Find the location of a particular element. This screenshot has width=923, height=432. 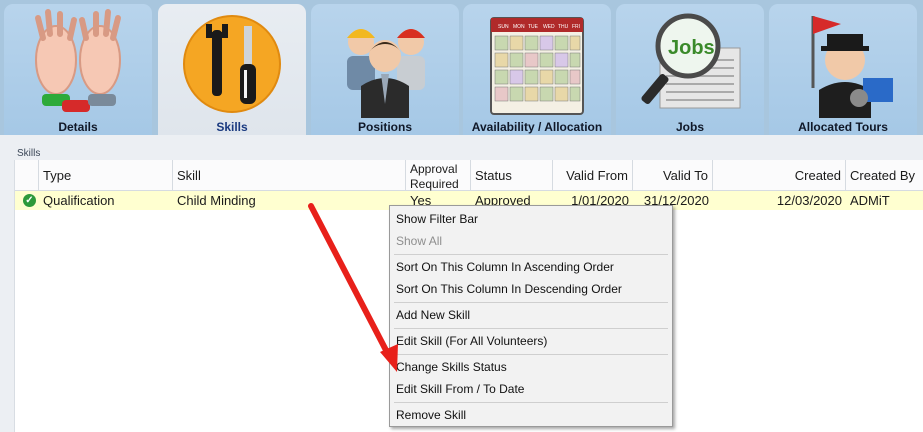

section-title: Skills is located at coordinates (29, 153).